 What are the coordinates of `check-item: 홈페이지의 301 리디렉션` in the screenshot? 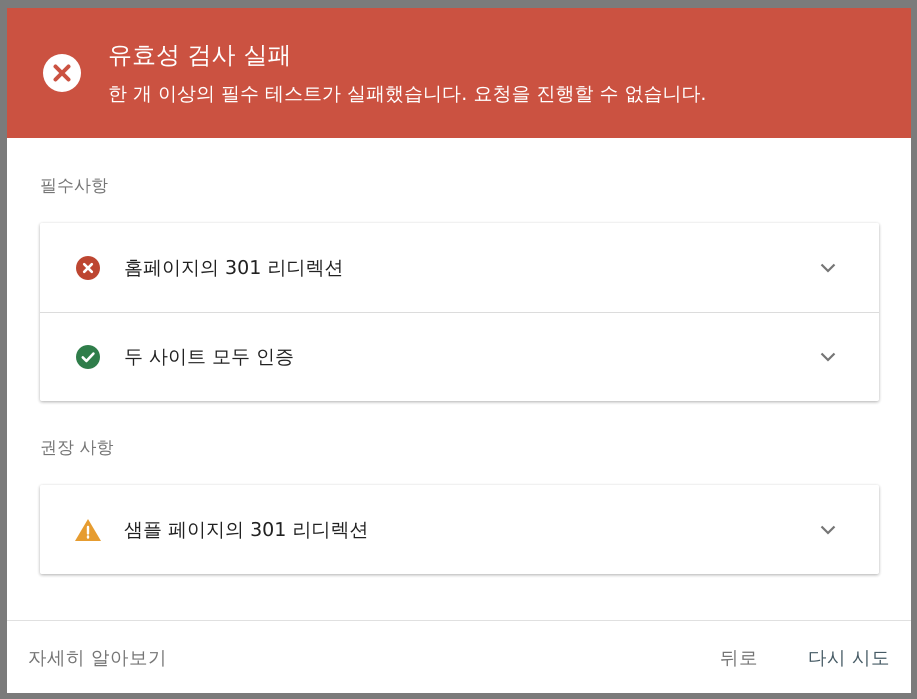 It's located at (459, 267).